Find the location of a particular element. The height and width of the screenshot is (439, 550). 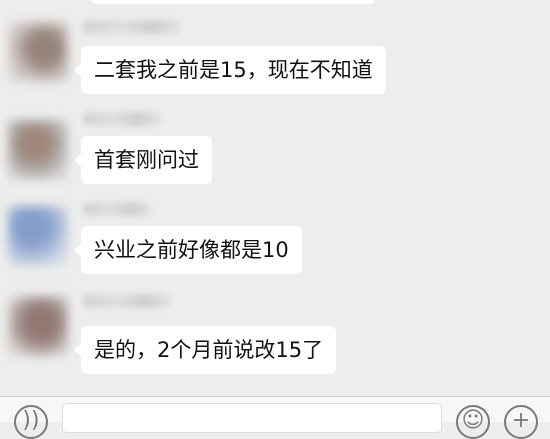

message-text: 兴业之前好像都是10 is located at coordinates (191, 250).